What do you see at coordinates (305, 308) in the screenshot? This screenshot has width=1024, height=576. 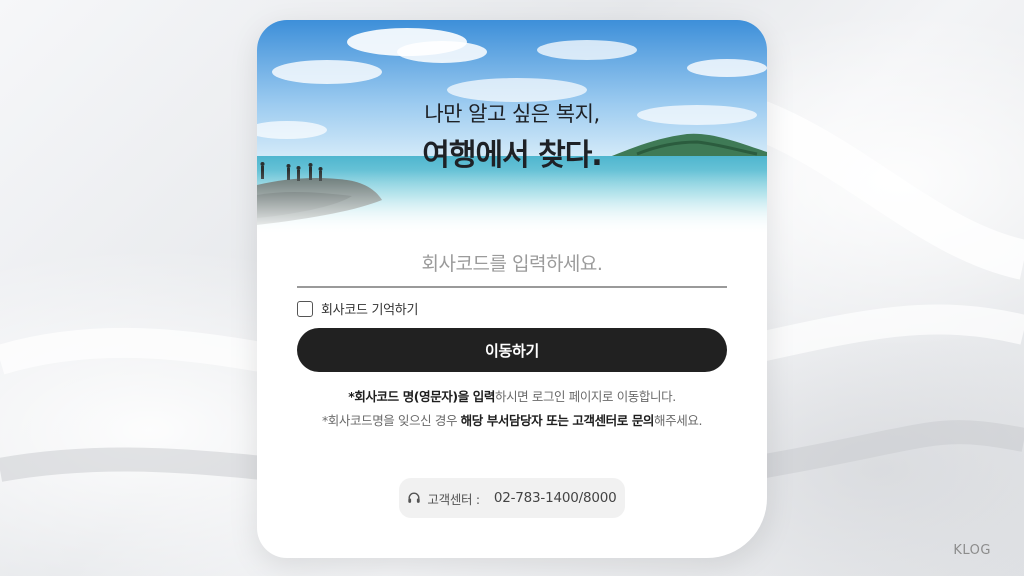 I see `remember-code-checkbox` at bounding box center [305, 308].